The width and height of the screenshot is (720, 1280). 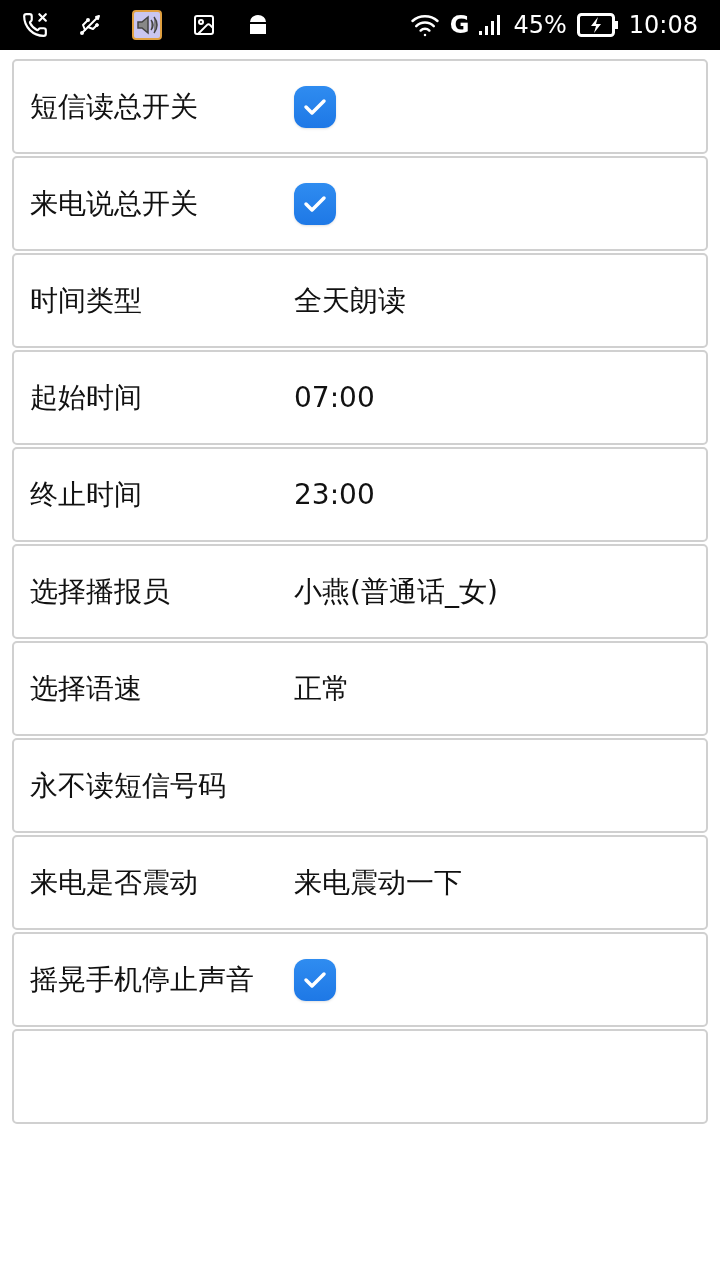 What do you see at coordinates (360, 106) in the screenshot?
I see `setting-row: 短信读总开关` at bounding box center [360, 106].